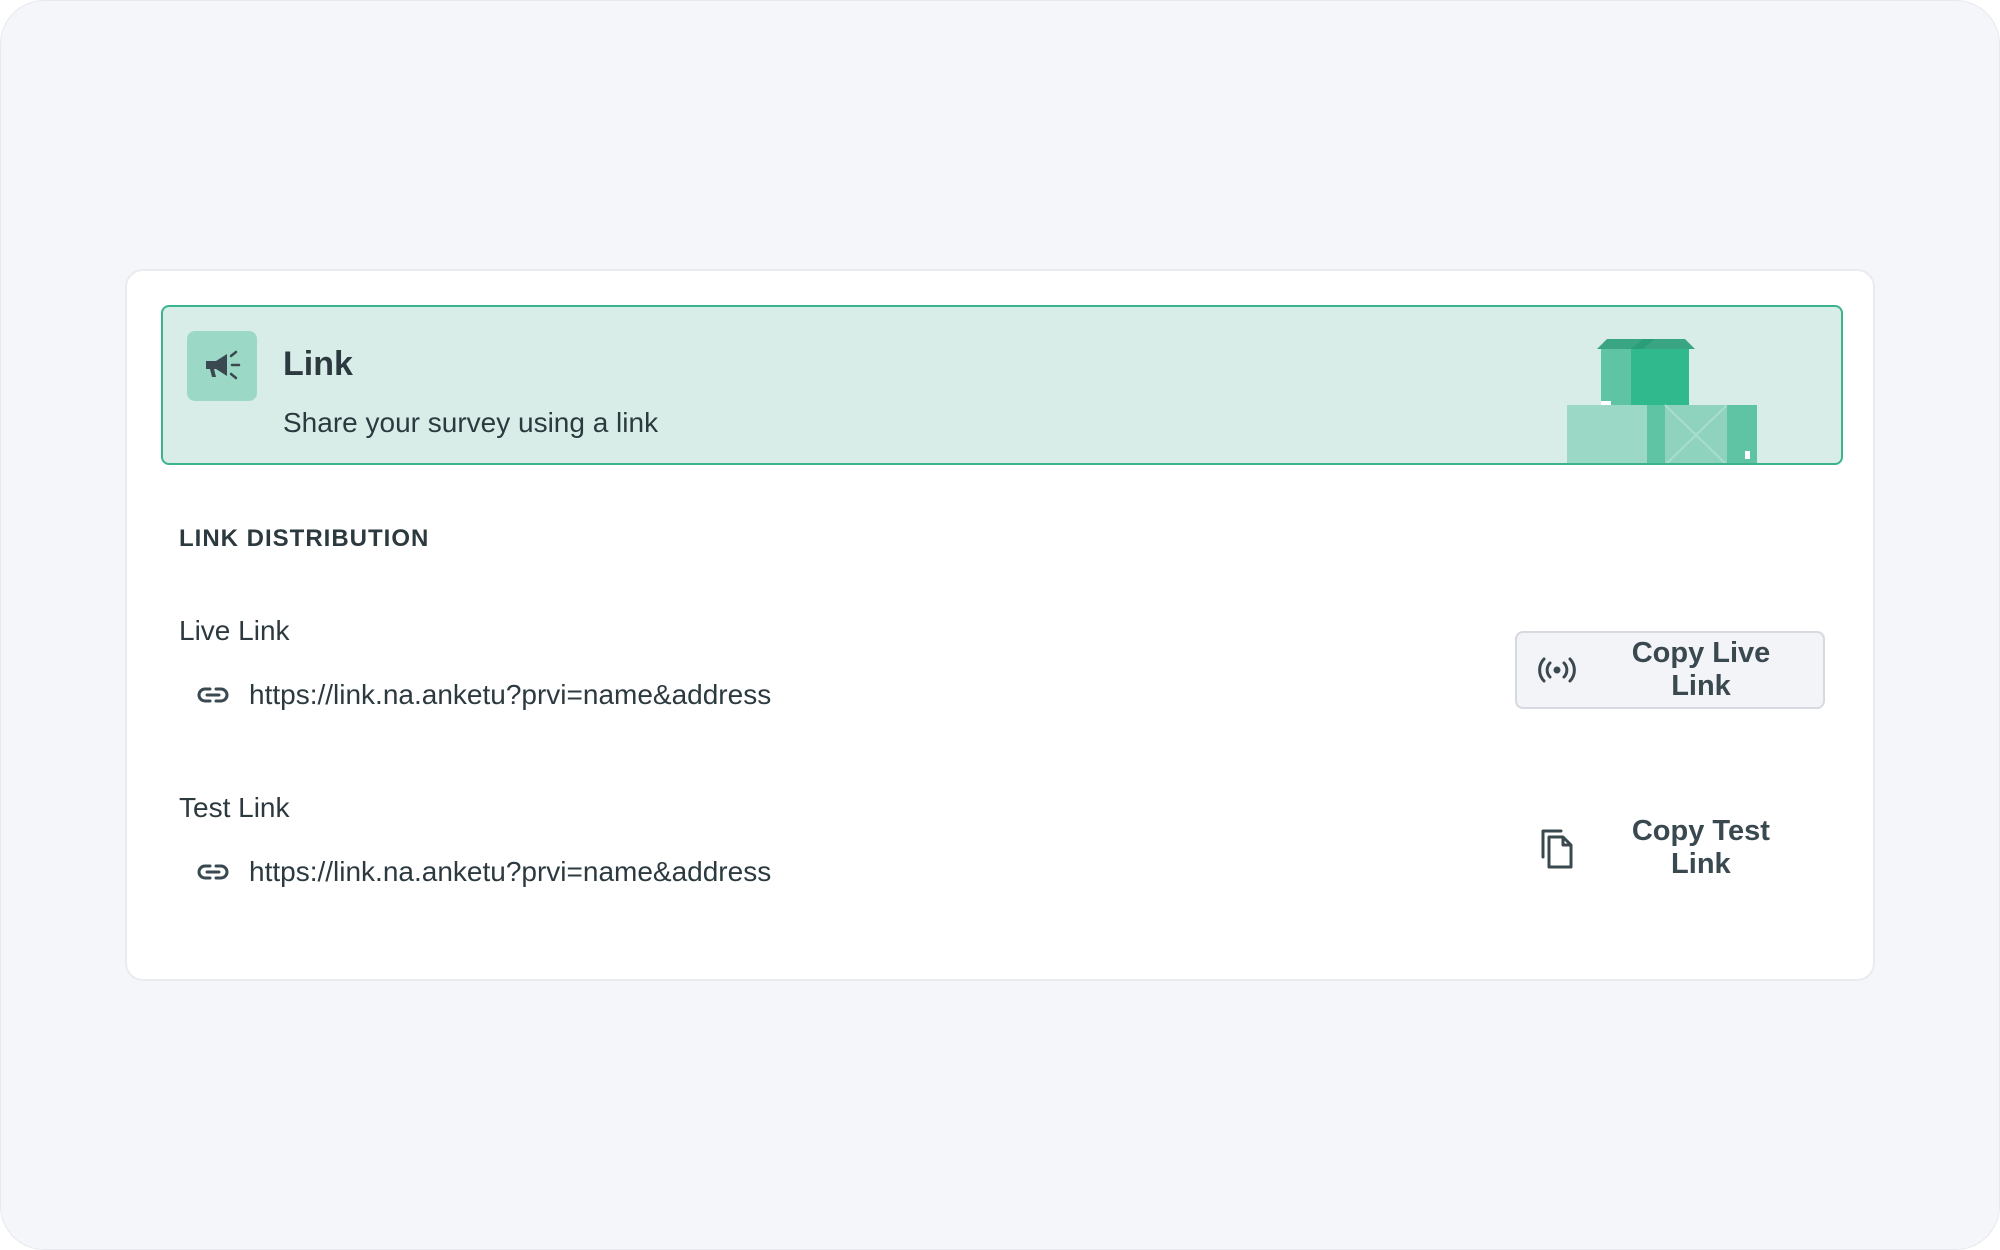  I want to click on copy-test-link-label: Copy Test Link, so click(1700, 847).